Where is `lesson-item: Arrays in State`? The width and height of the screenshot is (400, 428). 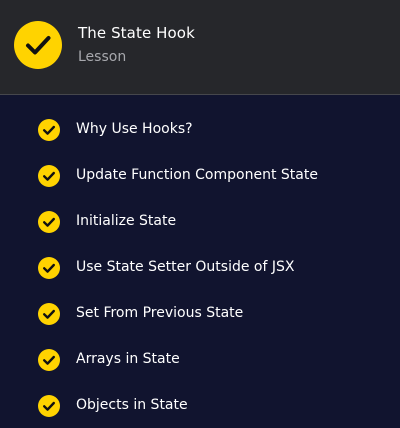
lesson-item: Arrays in State is located at coordinates (200, 349).